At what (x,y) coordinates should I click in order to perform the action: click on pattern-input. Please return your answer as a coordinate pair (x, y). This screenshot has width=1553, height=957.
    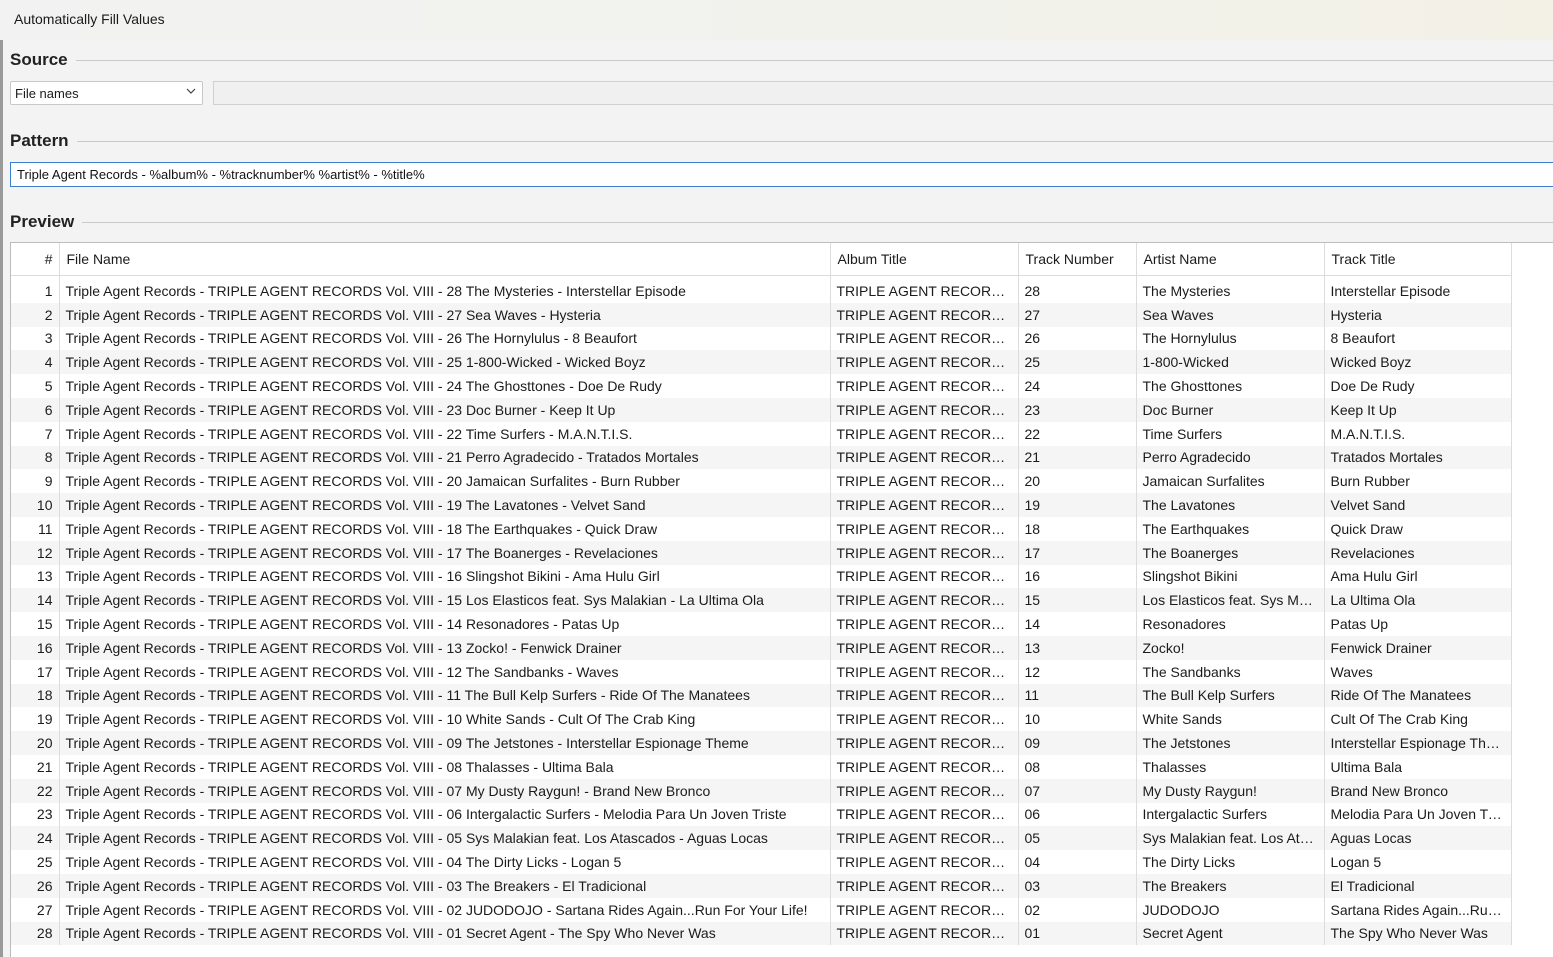
    Looking at the image, I should click on (781, 174).